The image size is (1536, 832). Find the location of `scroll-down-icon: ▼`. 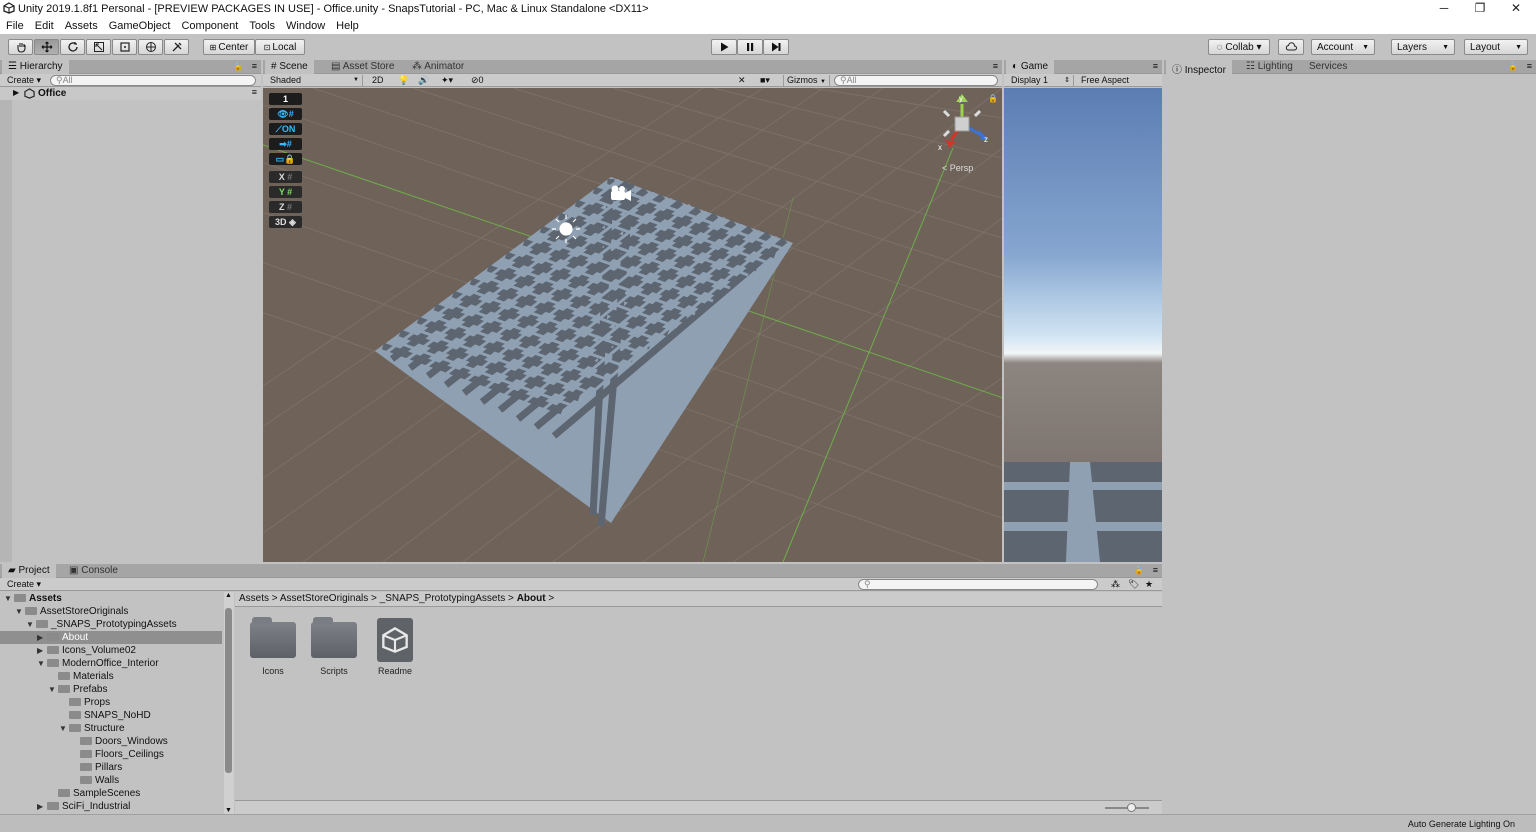

scroll-down-icon: ▼ is located at coordinates (228, 810).